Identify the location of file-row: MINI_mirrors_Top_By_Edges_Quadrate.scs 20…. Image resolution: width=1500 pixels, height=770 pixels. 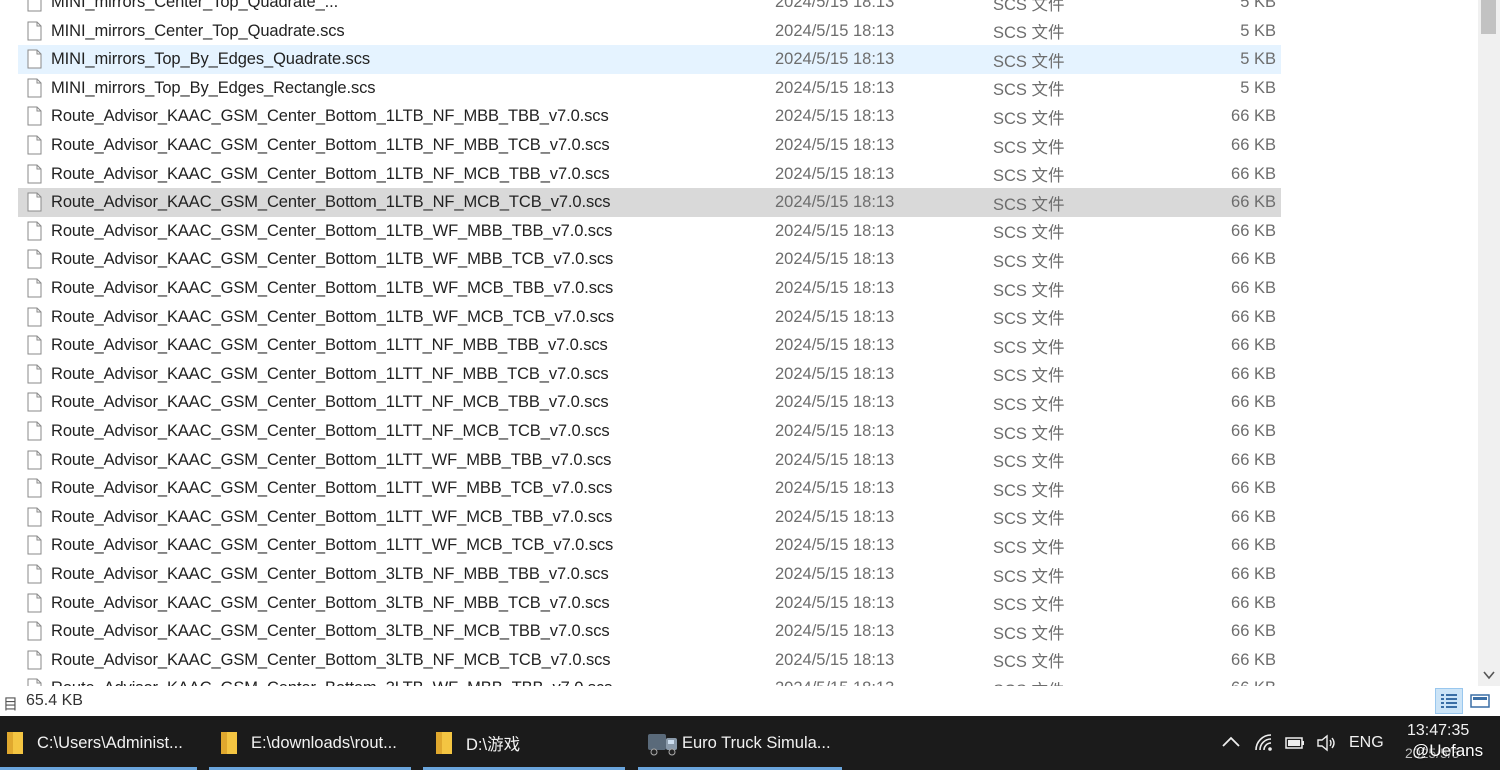
(649, 60).